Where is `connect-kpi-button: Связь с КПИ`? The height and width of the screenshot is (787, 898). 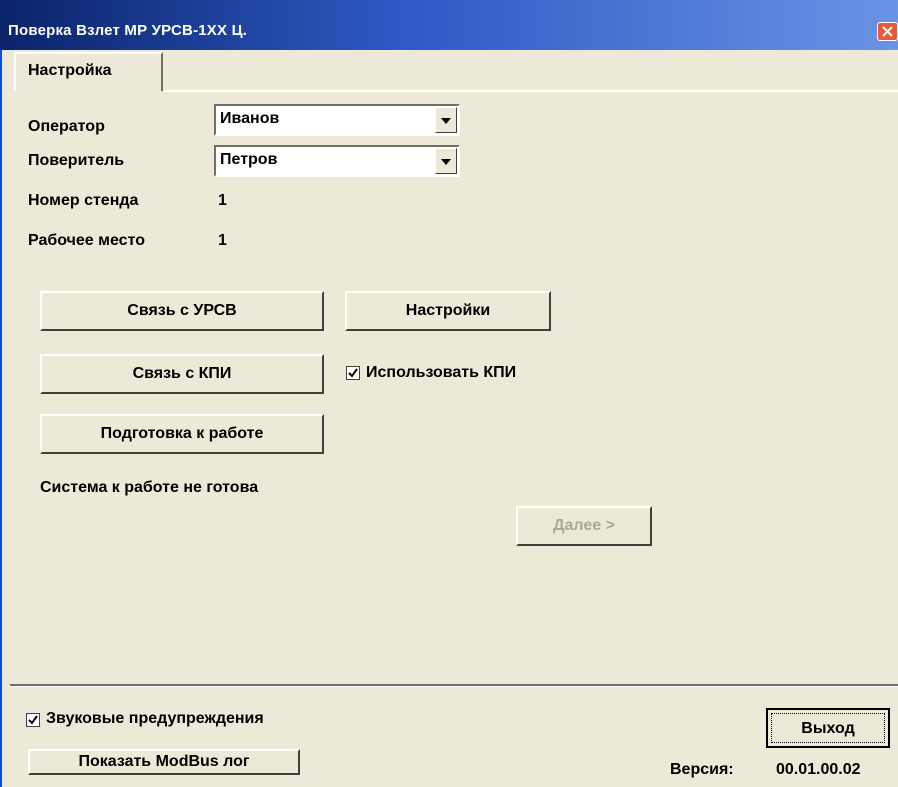
connect-kpi-button: Связь с КПИ is located at coordinates (182, 374).